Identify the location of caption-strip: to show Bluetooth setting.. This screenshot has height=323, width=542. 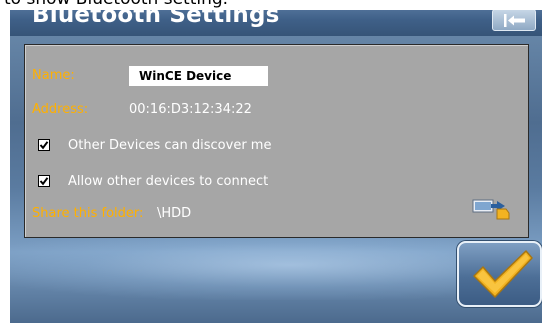
(271, 5).